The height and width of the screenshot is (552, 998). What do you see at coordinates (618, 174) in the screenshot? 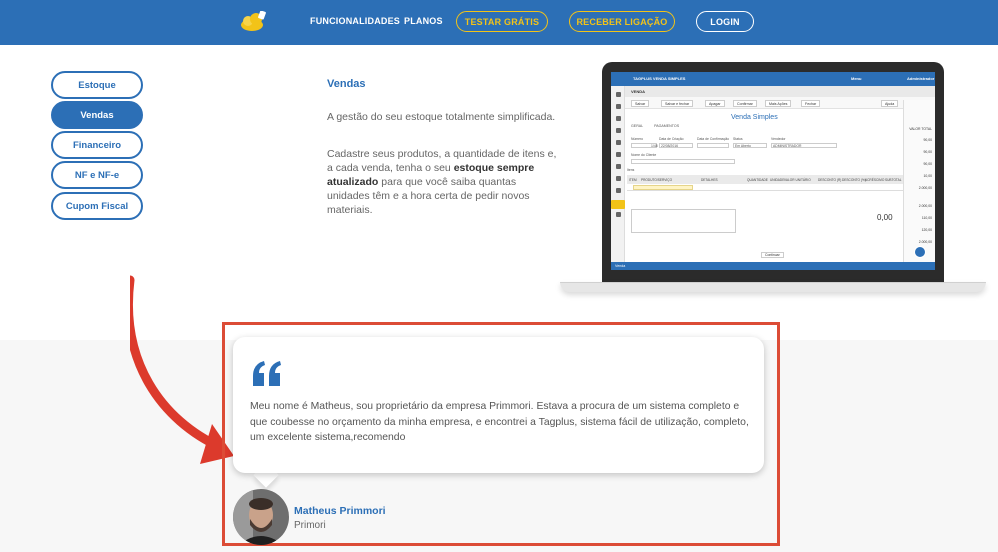
I see `app-sidebar` at bounding box center [618, 174].